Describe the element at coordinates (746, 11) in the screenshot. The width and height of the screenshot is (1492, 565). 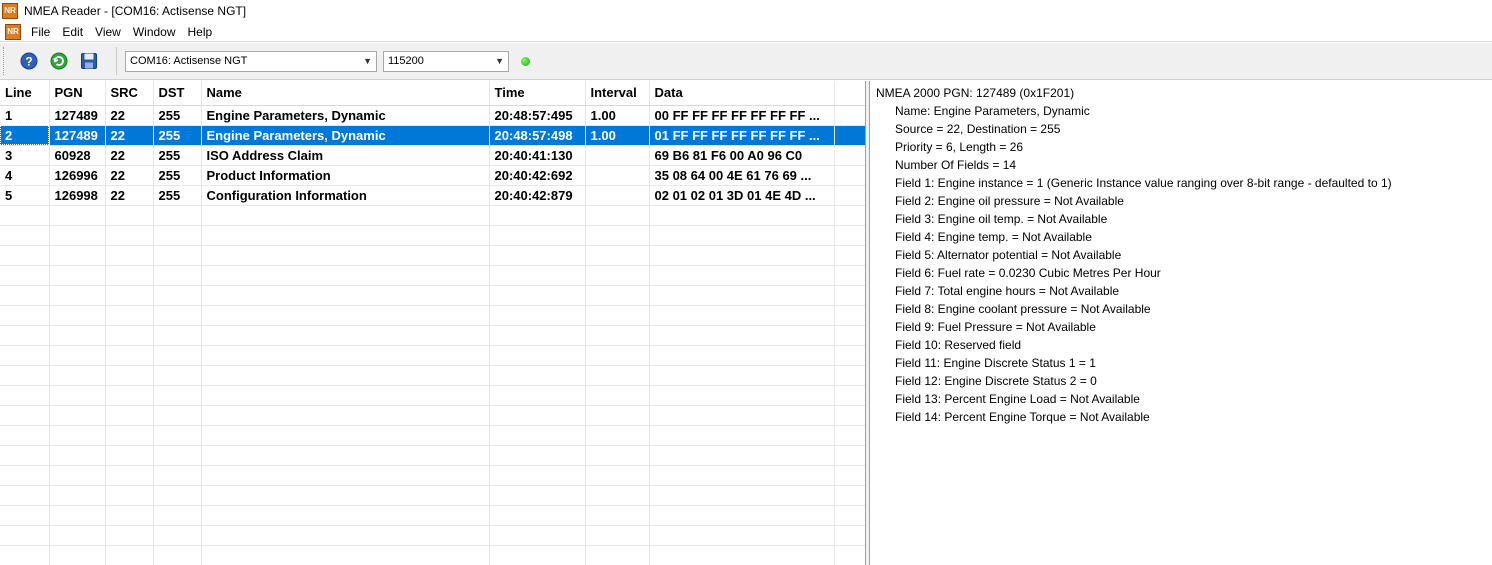
I see `title-bar: NR NMEA Reader - [COM16: Actisense NGT]` at that location.